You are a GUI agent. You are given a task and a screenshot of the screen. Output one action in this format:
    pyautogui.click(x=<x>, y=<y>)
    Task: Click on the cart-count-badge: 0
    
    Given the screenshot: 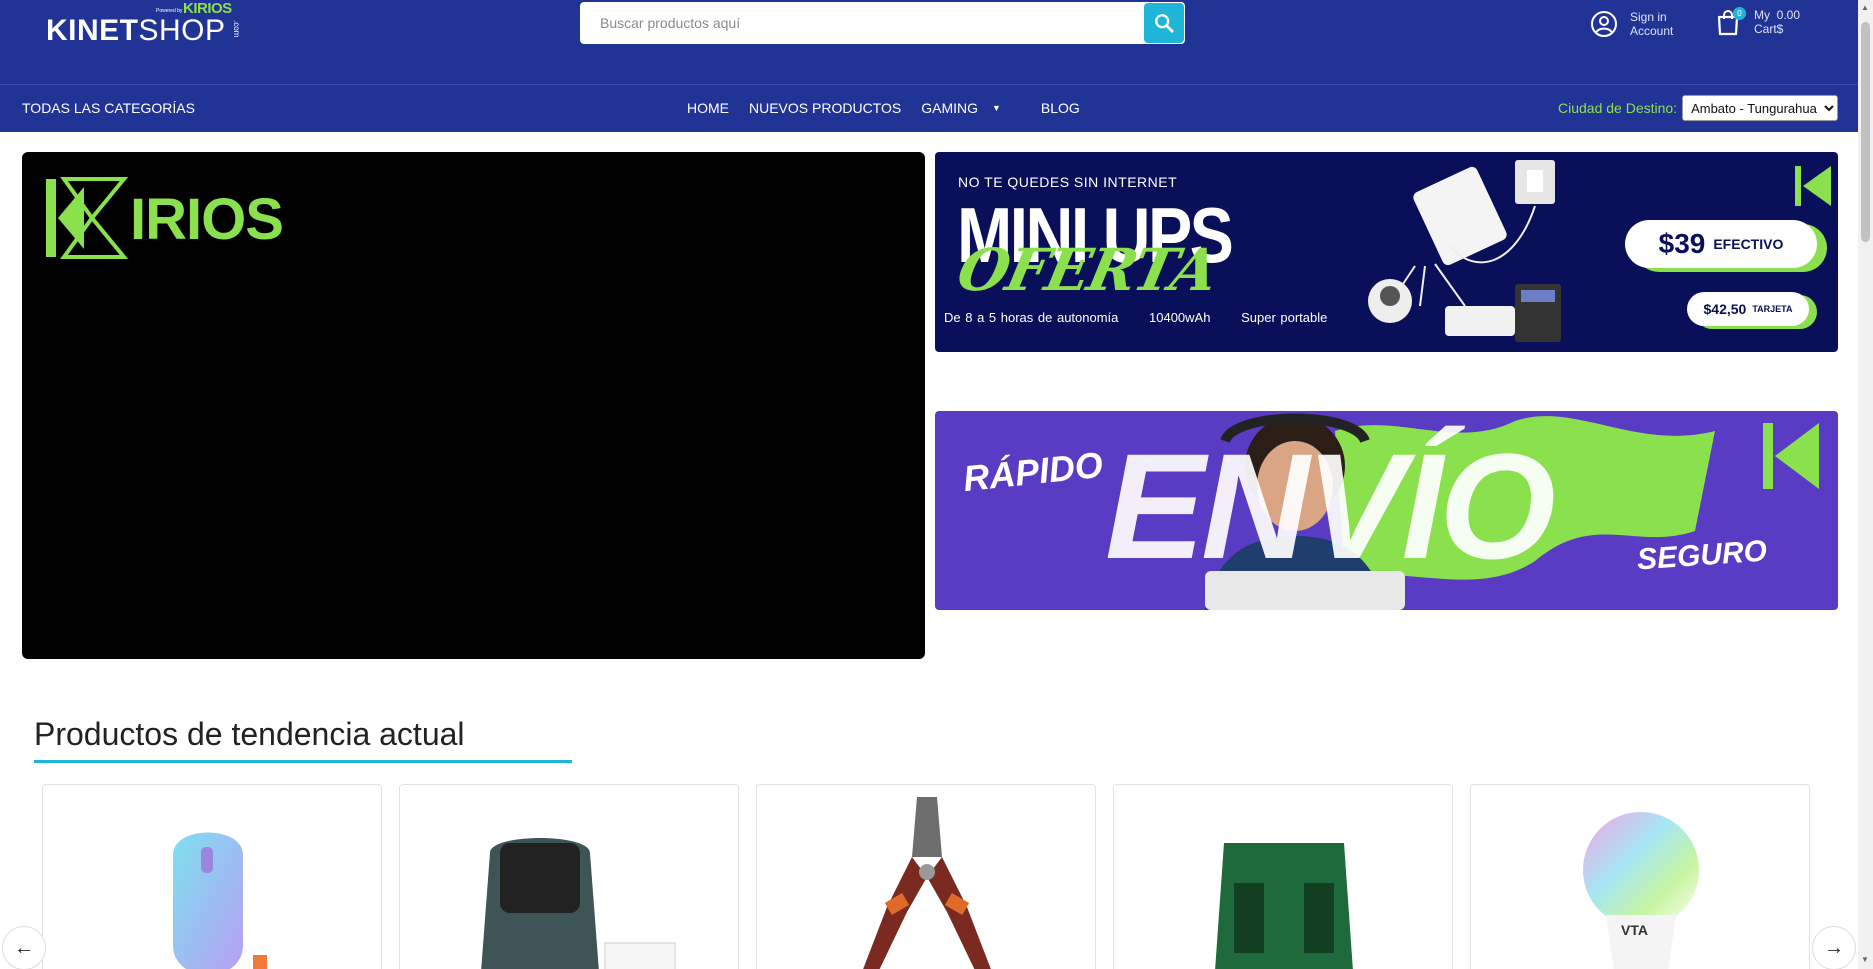 What is the action you would take?
    pyautogui.click(x=1739, y=13)
    